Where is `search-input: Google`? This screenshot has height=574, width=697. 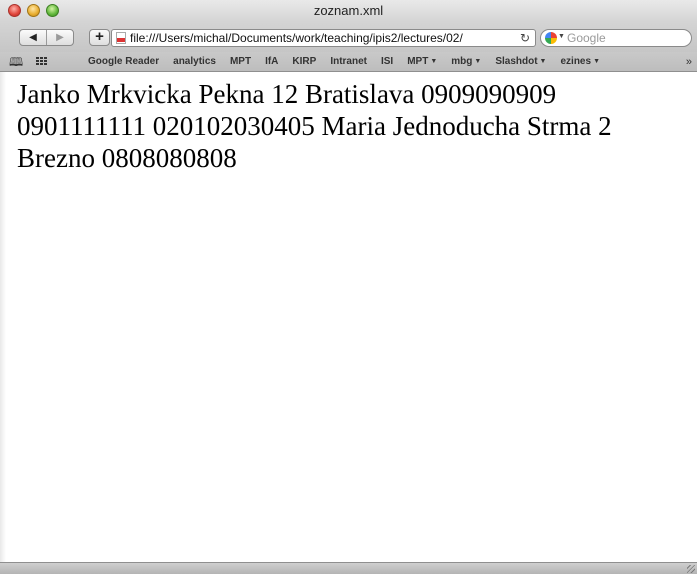
search-input: Google is located at coordinates (586, 38).